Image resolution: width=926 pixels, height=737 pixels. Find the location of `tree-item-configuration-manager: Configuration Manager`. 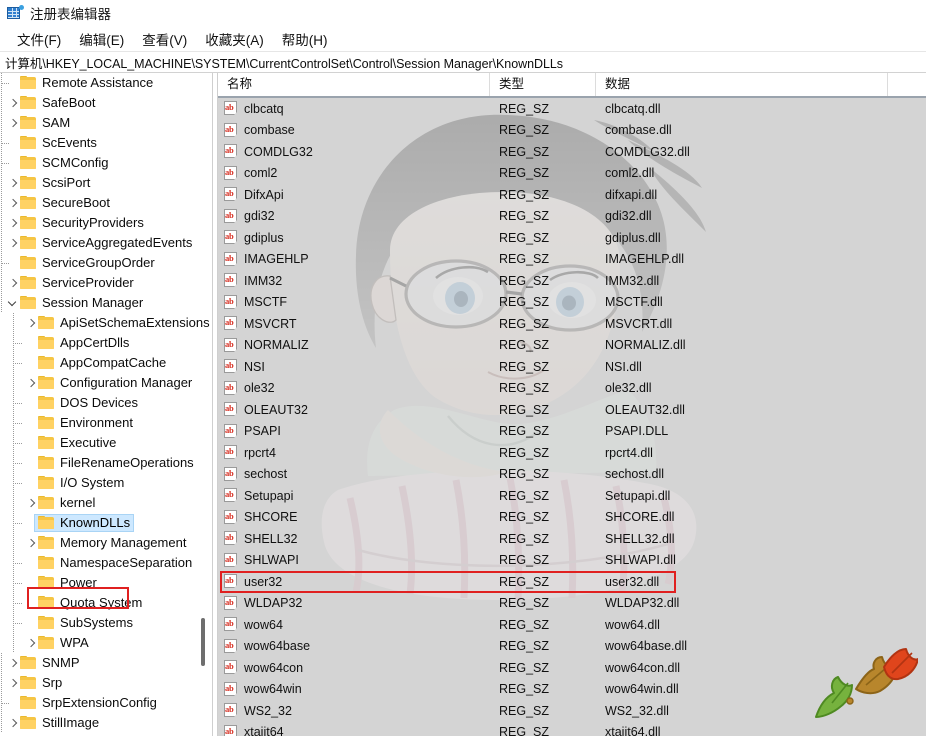

tree-item-configuration-manager: Configuration Manager is located at coordinates (106, 383).